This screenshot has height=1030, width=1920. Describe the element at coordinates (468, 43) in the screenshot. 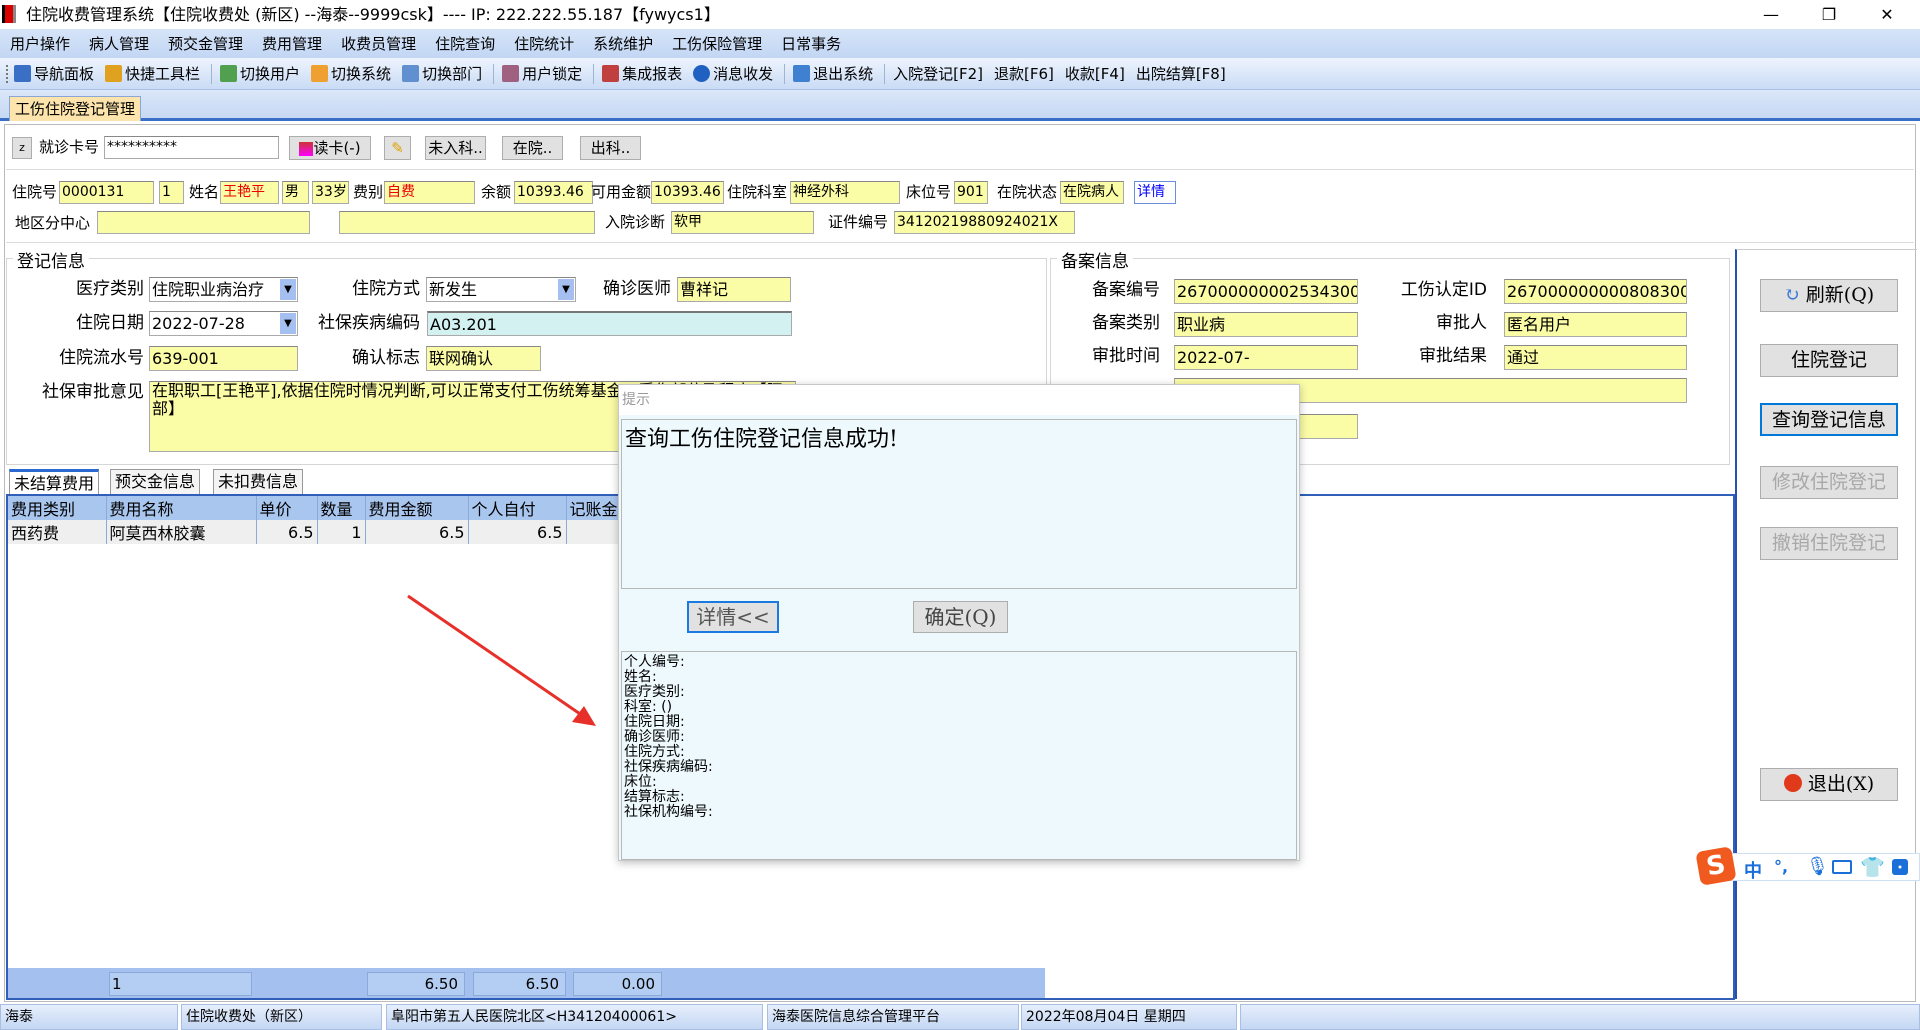

I see `menu-query: 住院查询` at that location.